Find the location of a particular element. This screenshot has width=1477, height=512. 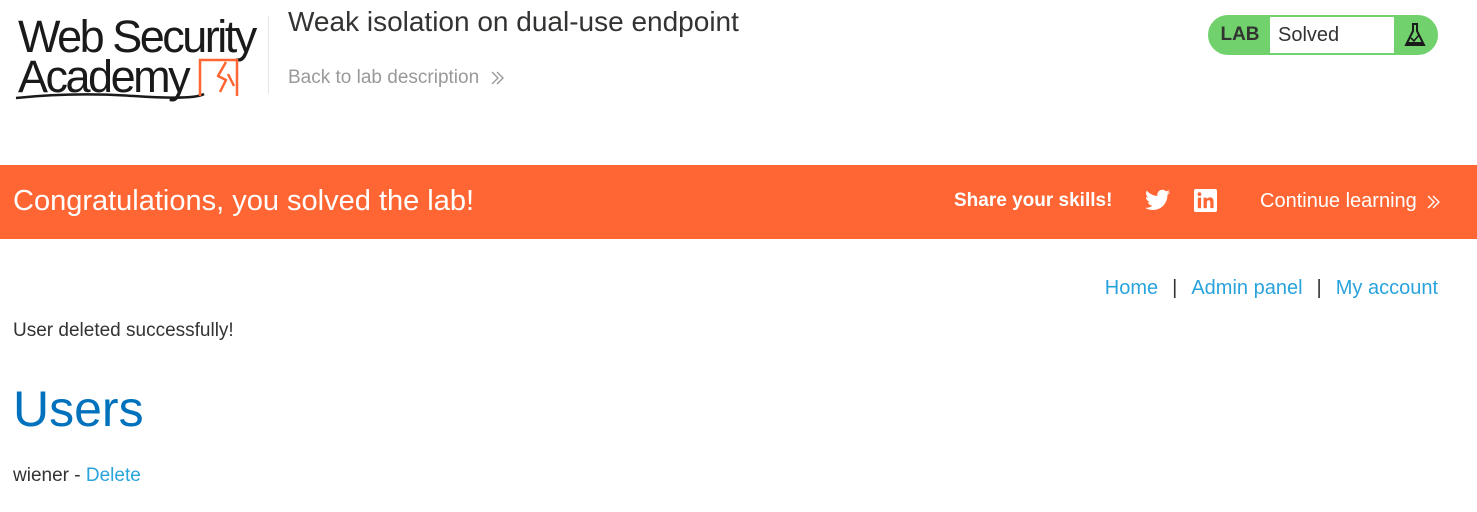

congratulations-message: Congratulations, you solved the lab! is located at coordinates (244, 201).